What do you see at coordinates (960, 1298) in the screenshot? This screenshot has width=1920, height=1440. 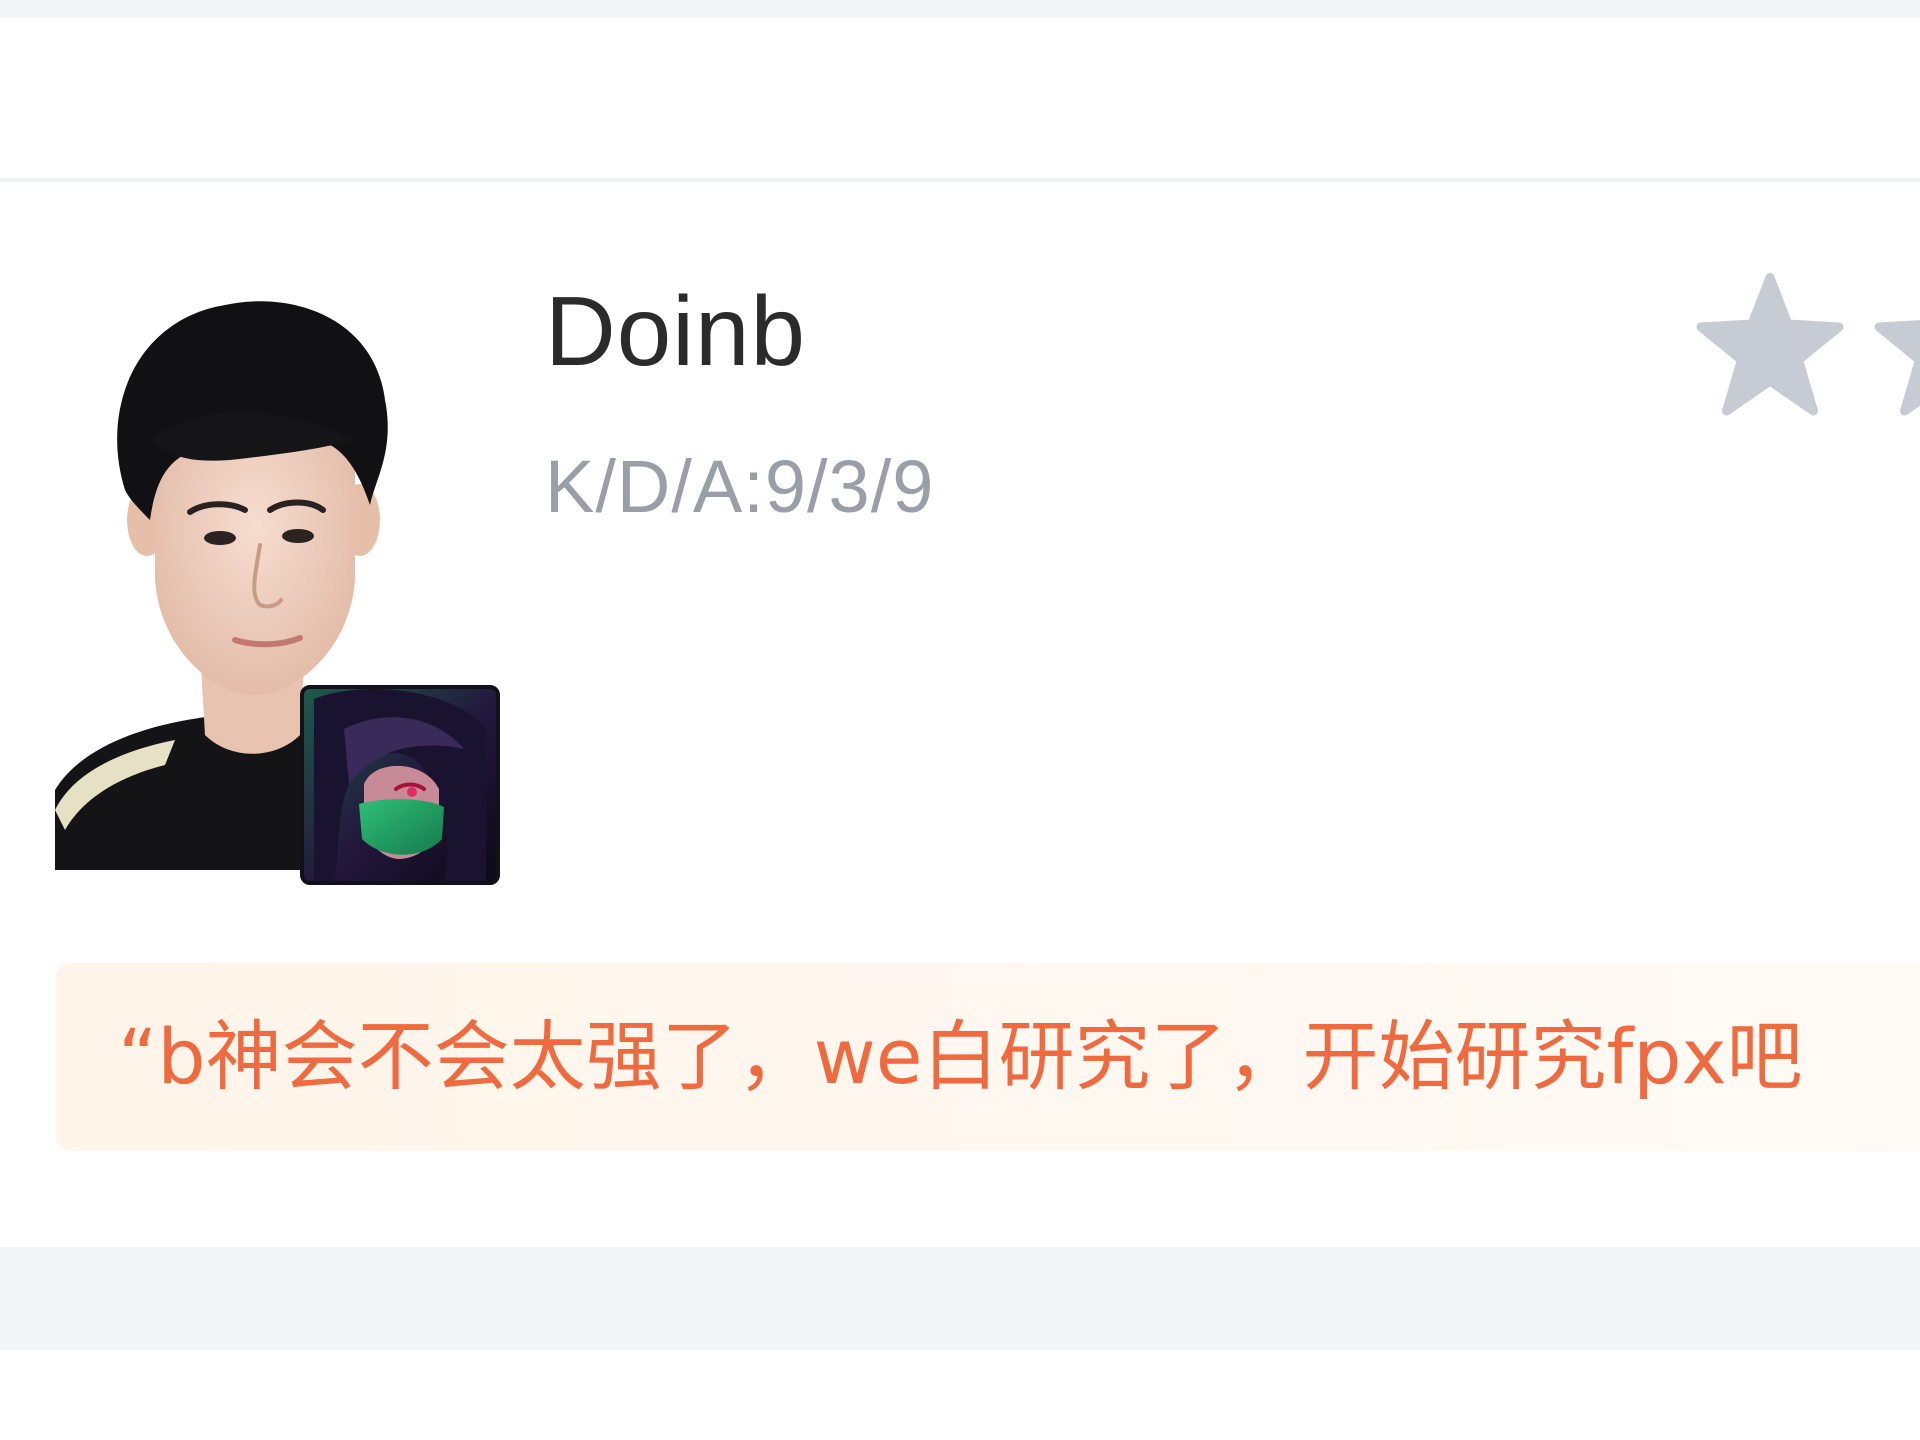 I see `bottom-band` at bounding box center [960, 1298].